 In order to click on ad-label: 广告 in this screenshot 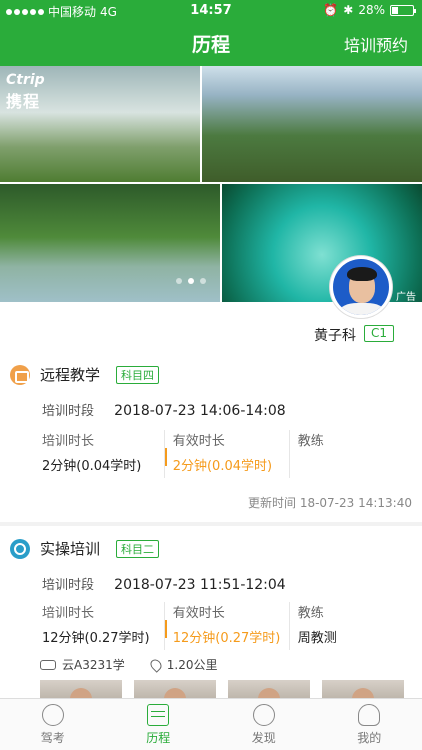, I will do `click(406, 297)`.